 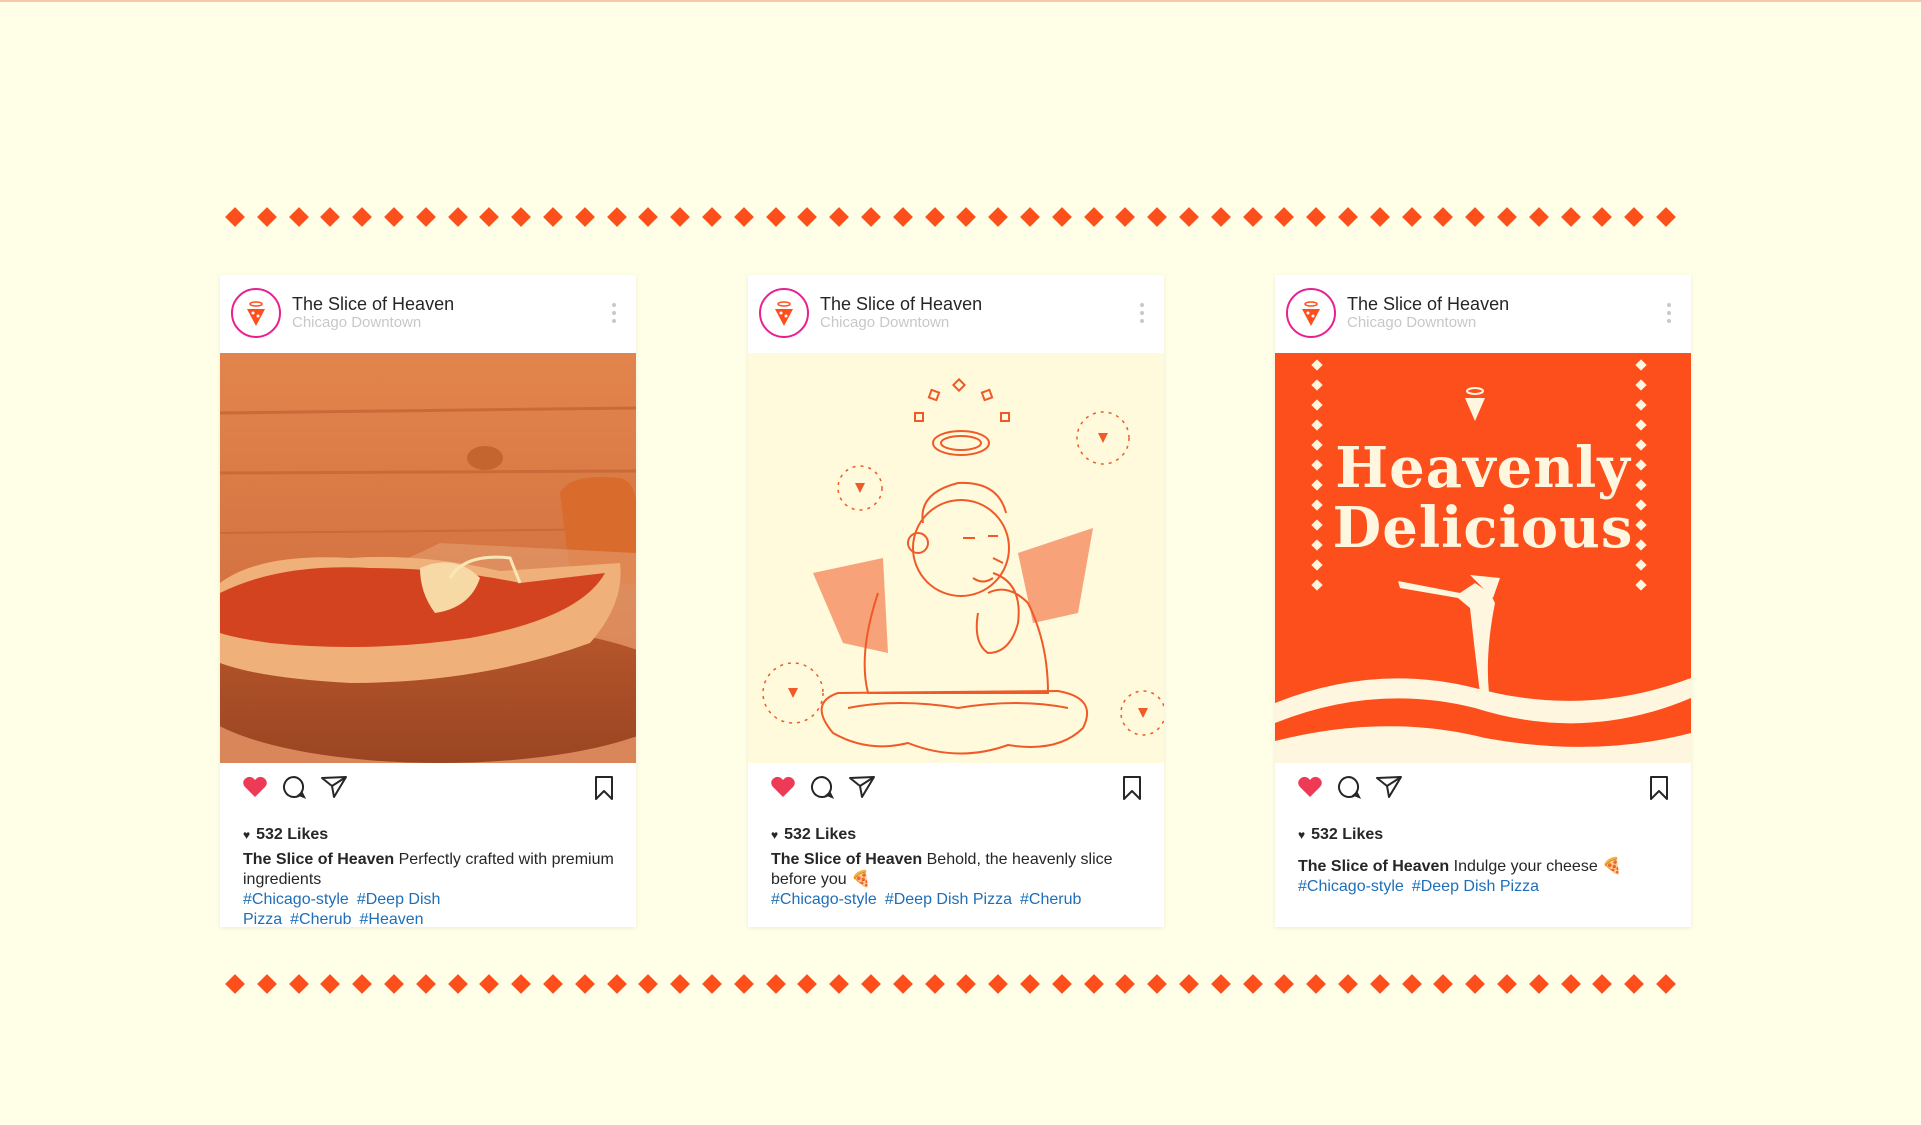 I want to click on headline-line-2: Delicious, so click(x=1483, y=528).